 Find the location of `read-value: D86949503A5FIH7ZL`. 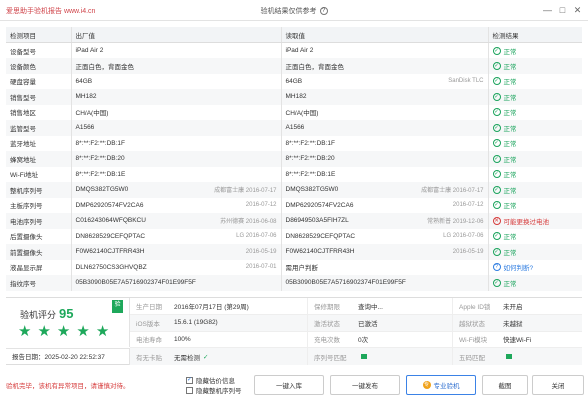

read-value: D86949503A5FIH7ZL is located at coordinates (317, 221).